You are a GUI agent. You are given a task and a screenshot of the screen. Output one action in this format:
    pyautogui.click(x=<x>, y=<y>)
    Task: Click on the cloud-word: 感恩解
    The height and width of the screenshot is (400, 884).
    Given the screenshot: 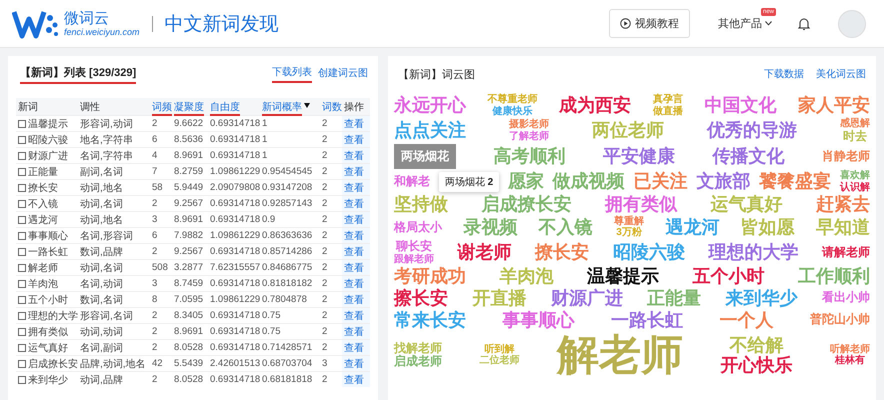 What is the action you would take?
    pyautogui.click(x=855, y=124)
    